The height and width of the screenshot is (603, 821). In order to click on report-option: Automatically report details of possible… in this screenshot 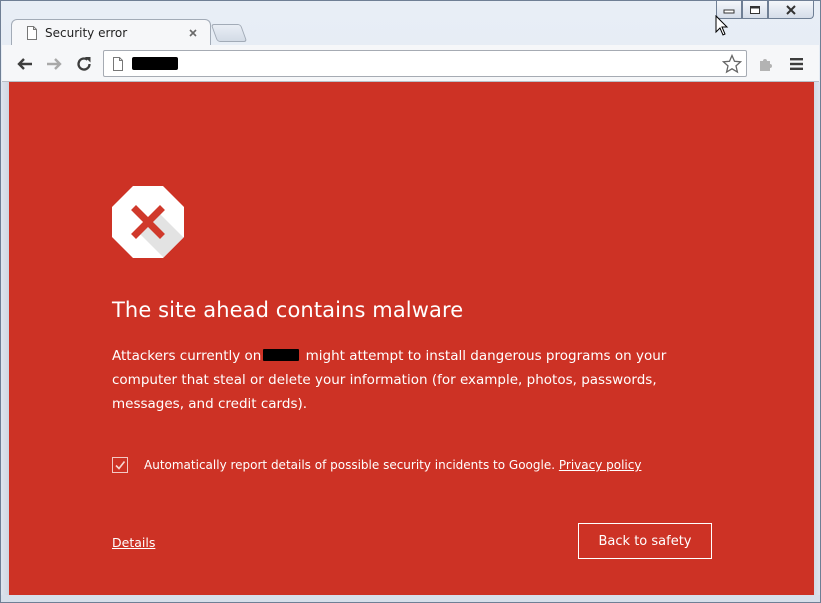, I will do `click(376, 465)`.